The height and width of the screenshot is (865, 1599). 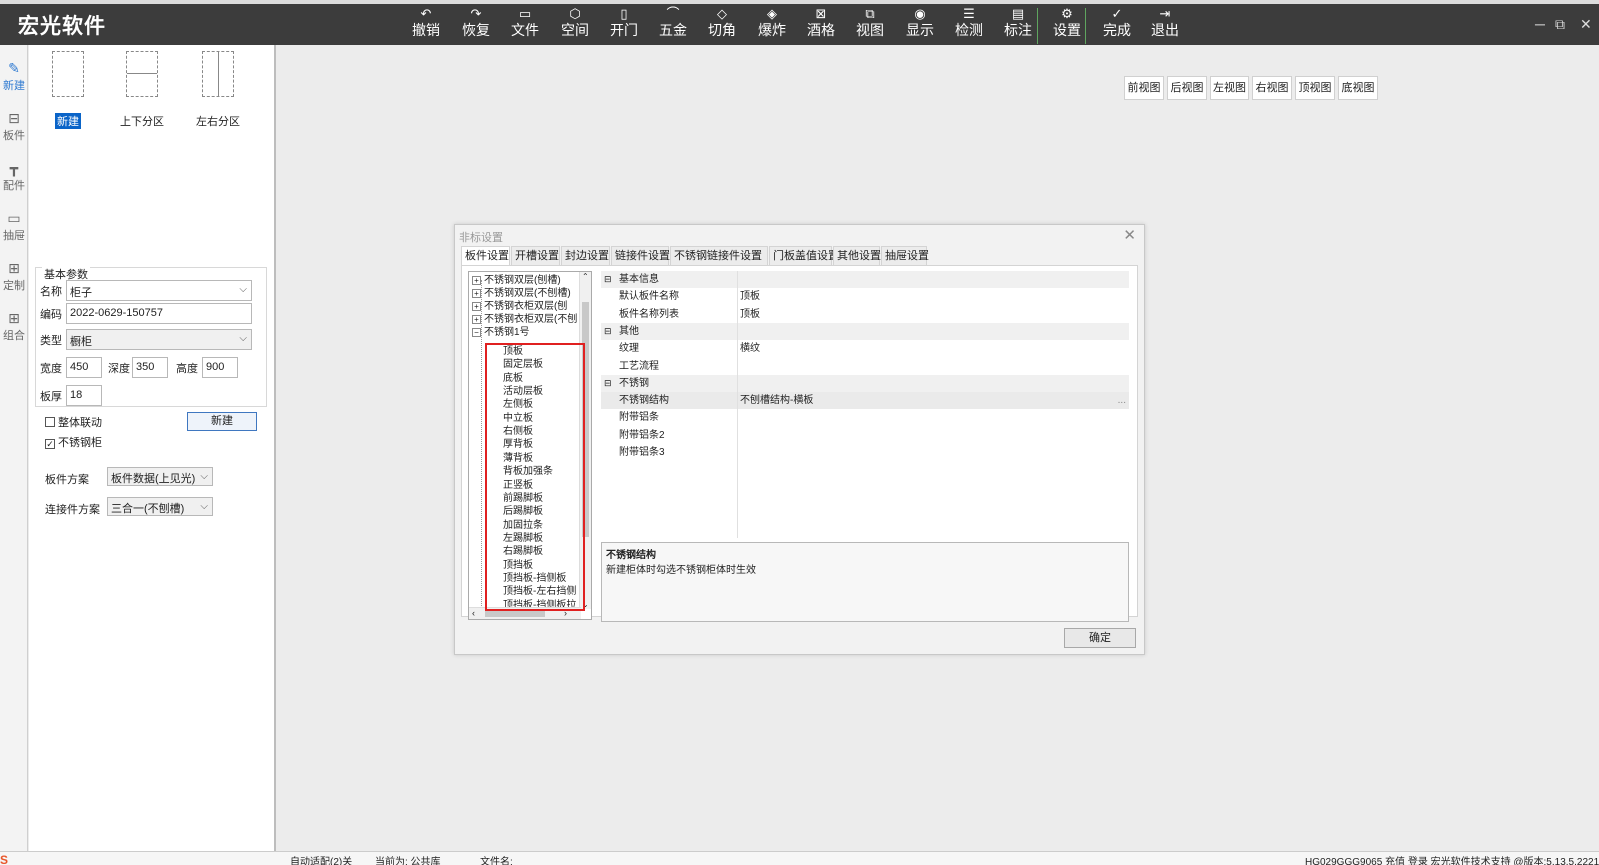 What do you see at coordinates (1018, 13) in the screenshot?
I see `annotation-icon: ▤` at bounding box center [1018, 13].